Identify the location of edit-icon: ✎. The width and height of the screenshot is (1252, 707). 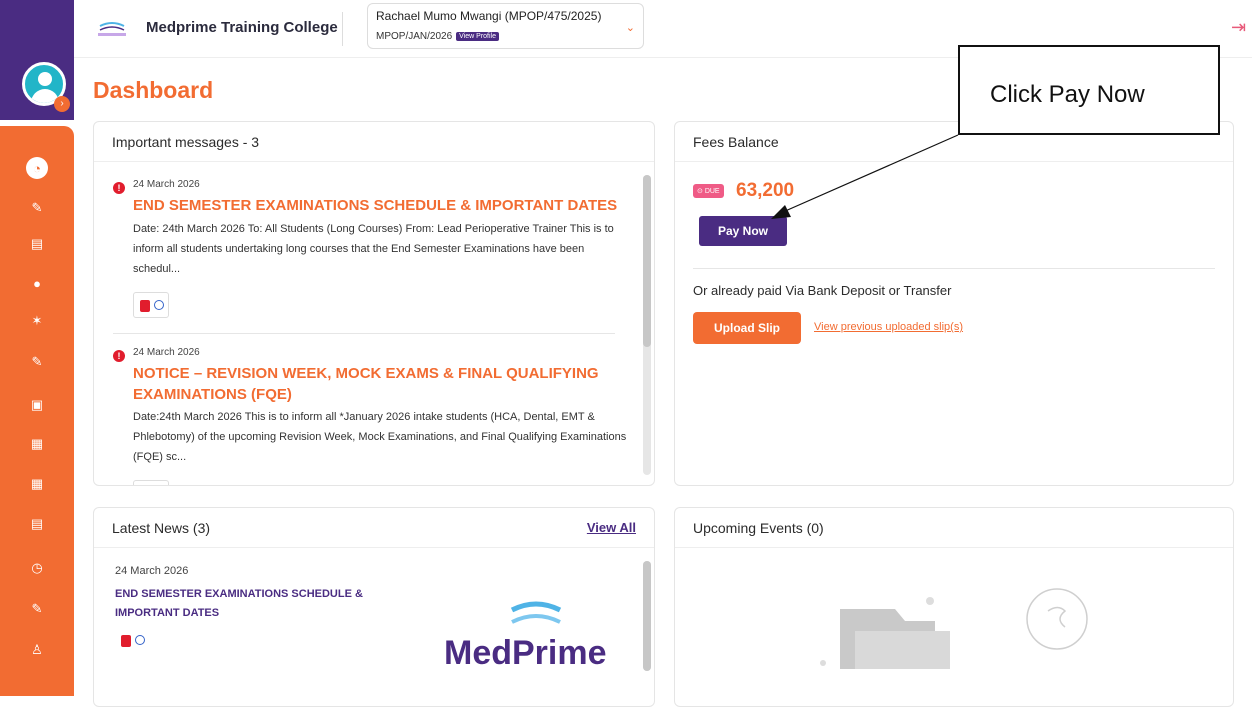
(37, 208).